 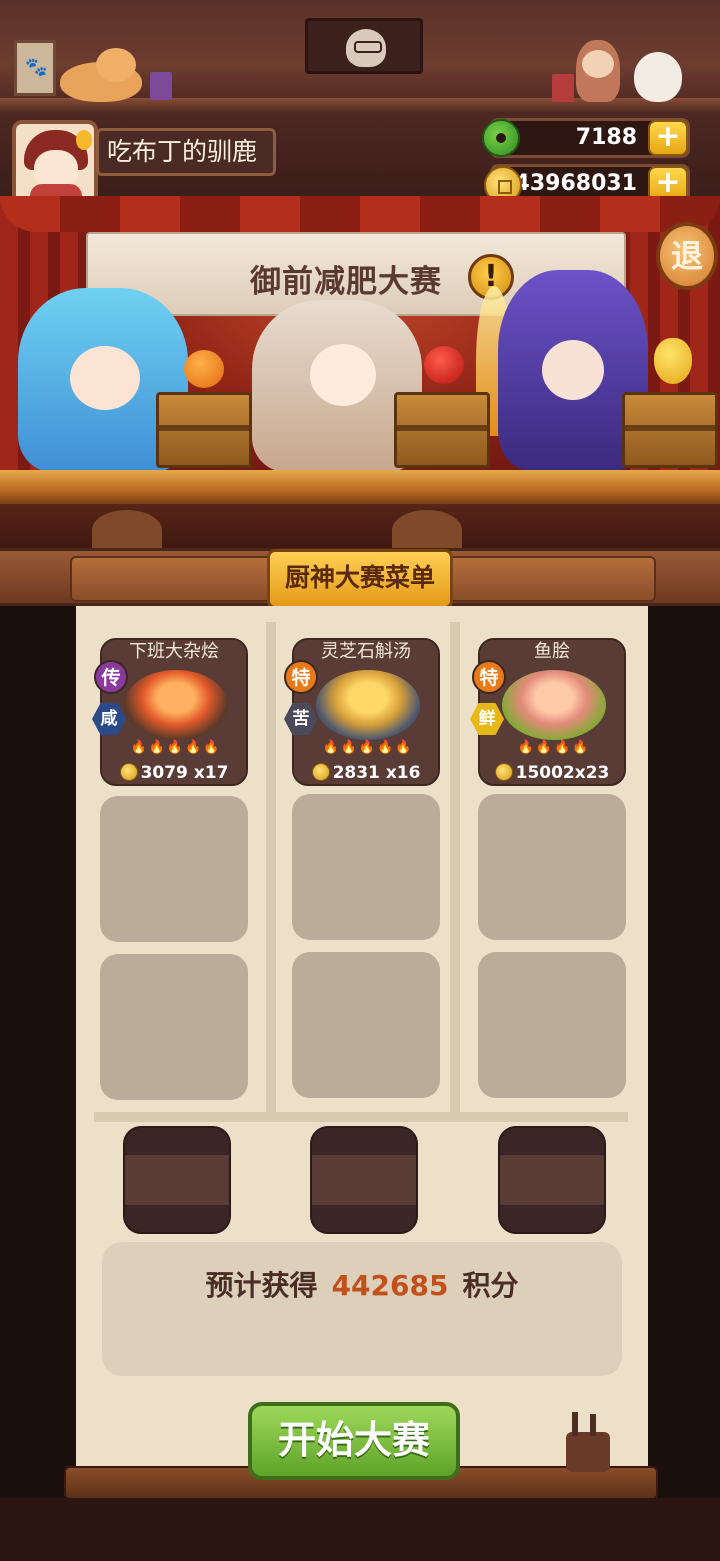 I want to click on score-value: 442685, so click(x=390, y=1285).